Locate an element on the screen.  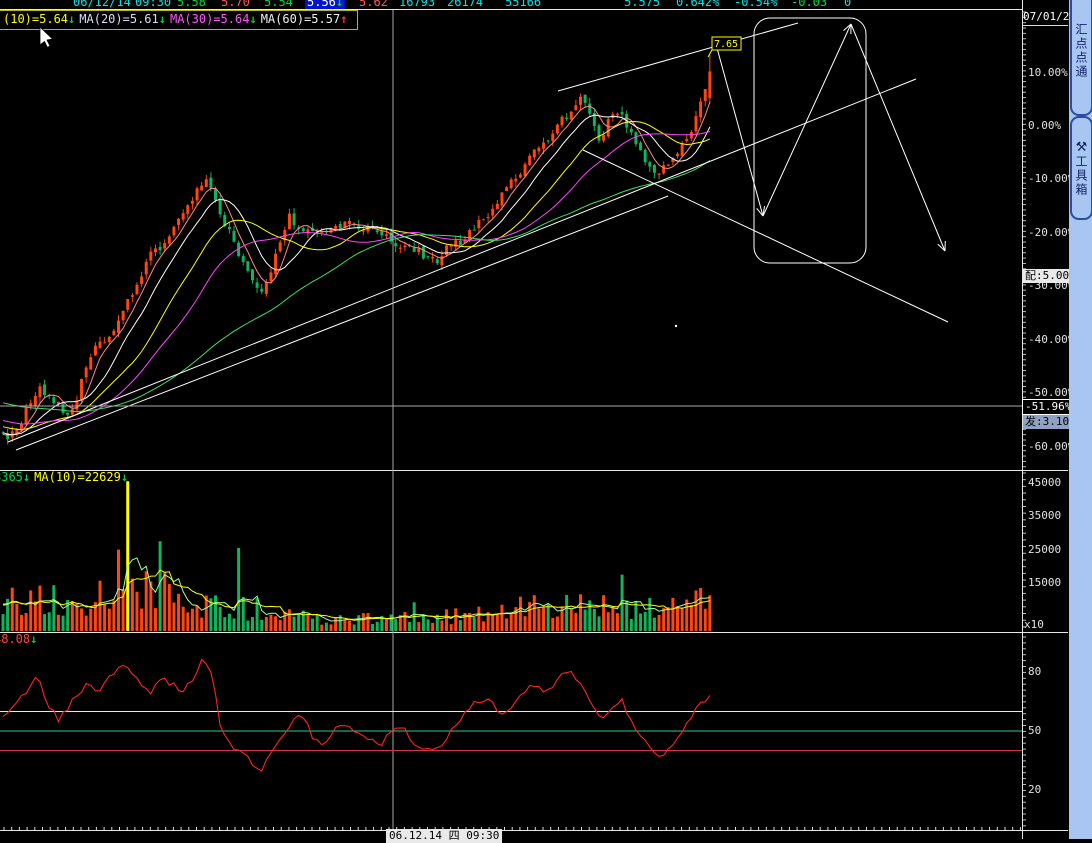
legend-item: MA(20)=5.61↓ is located at coordinates (122, 19).